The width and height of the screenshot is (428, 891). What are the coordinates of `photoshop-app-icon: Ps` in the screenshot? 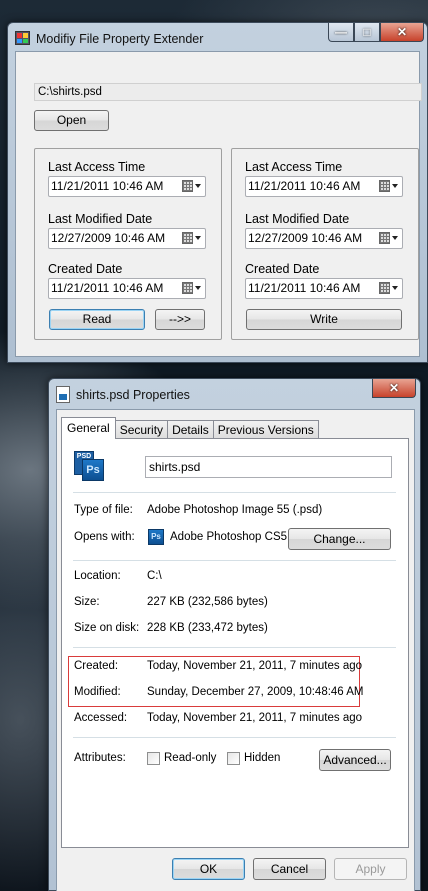 It's located at (156, 537).